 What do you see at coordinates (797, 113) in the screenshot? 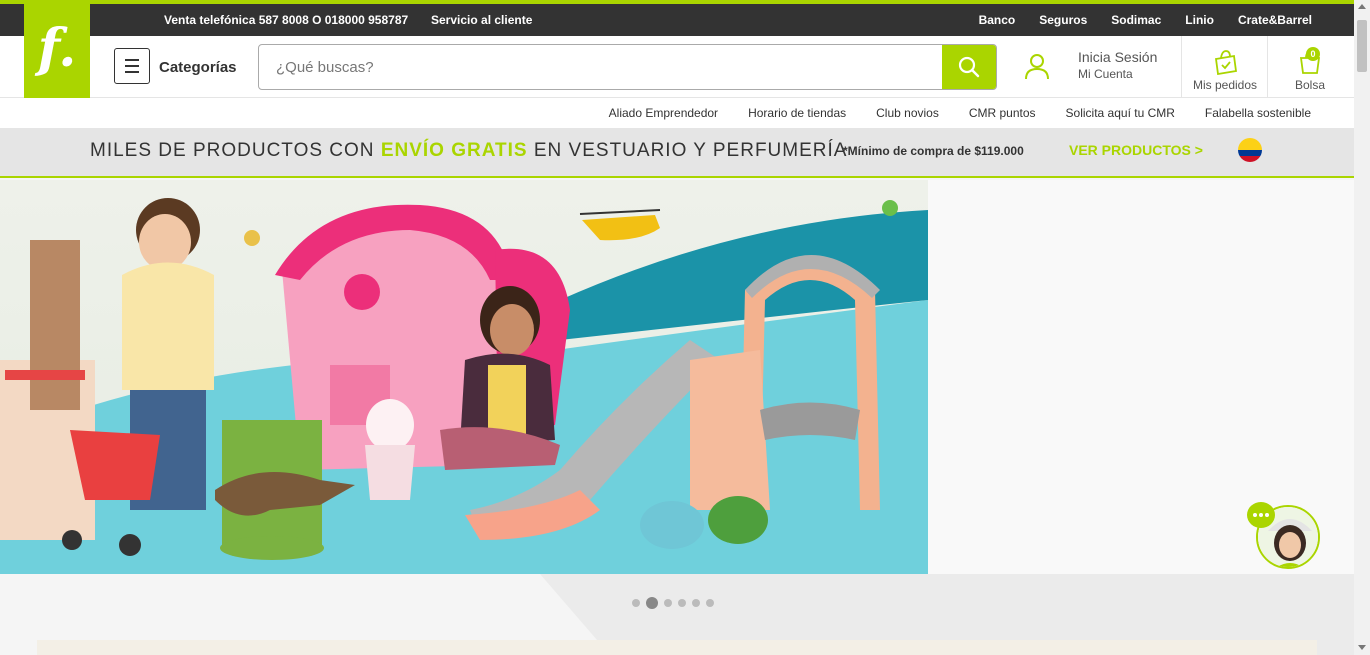
I see `subnav-horario-tiendas: Horario de tiendas` at bounding box center [797, 113].